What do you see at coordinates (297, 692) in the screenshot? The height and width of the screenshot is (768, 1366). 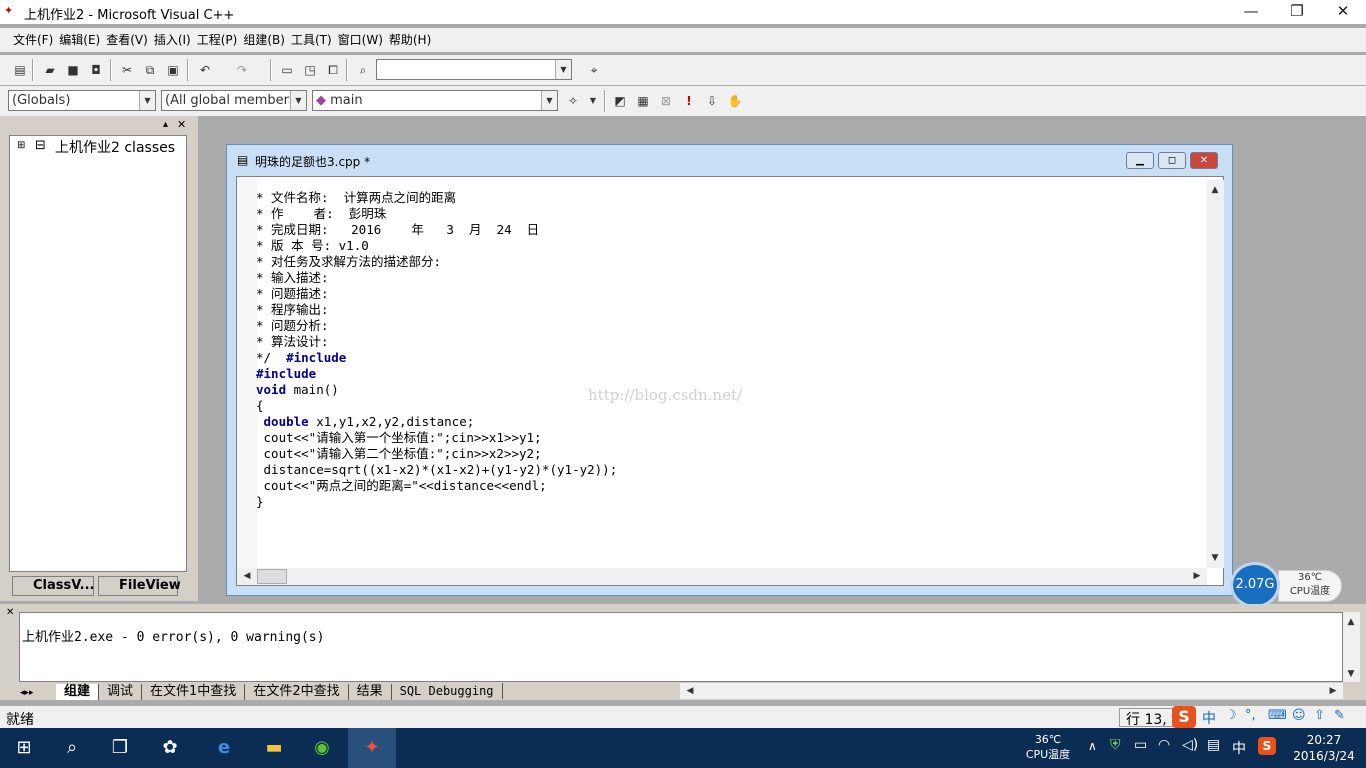 I see `tab-find-in-files-2: 在文件2中查找` at bounding box center [297, 692].